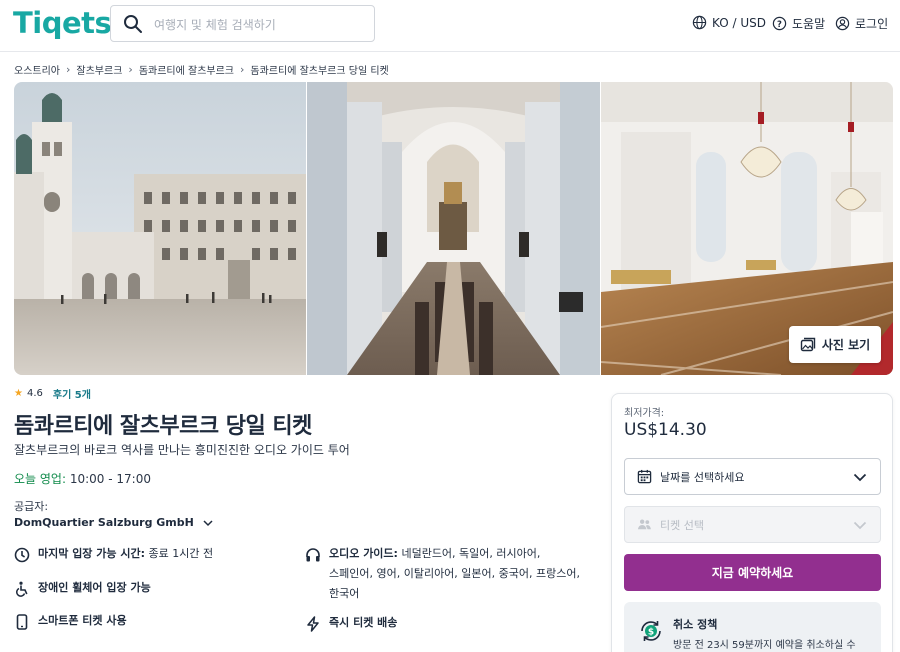 This screenshot has height=652, width=900. What do you see at coordinates (872, 24) in the screenshot?
I see `login-label: 로그인` at bounding box center [872, 24].